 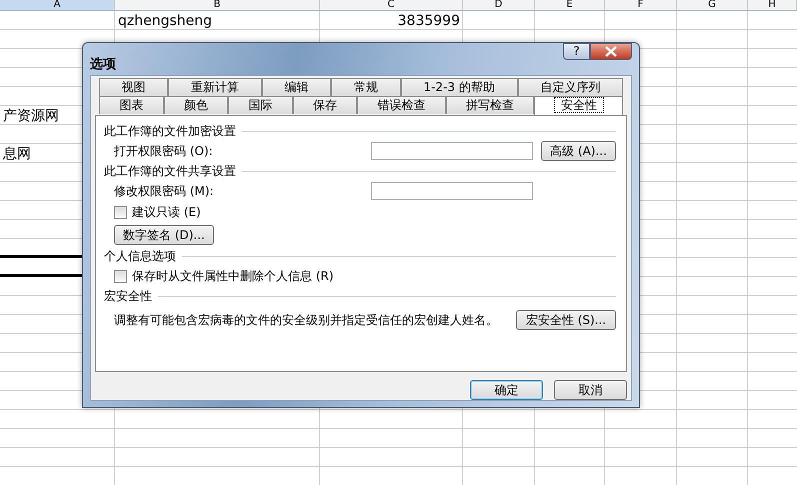 I want to click on tab: 国际, so click(x=260, y=105).